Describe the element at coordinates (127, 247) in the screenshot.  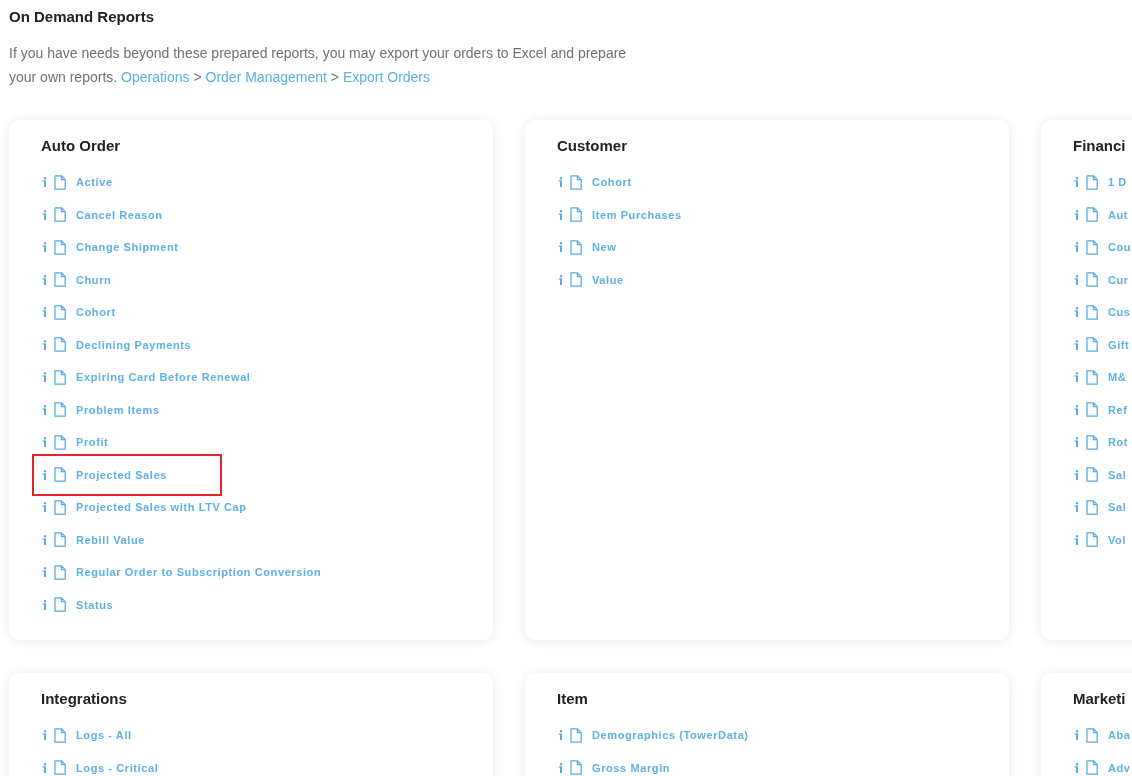
I see `report-link: Change Shipment` at that location.